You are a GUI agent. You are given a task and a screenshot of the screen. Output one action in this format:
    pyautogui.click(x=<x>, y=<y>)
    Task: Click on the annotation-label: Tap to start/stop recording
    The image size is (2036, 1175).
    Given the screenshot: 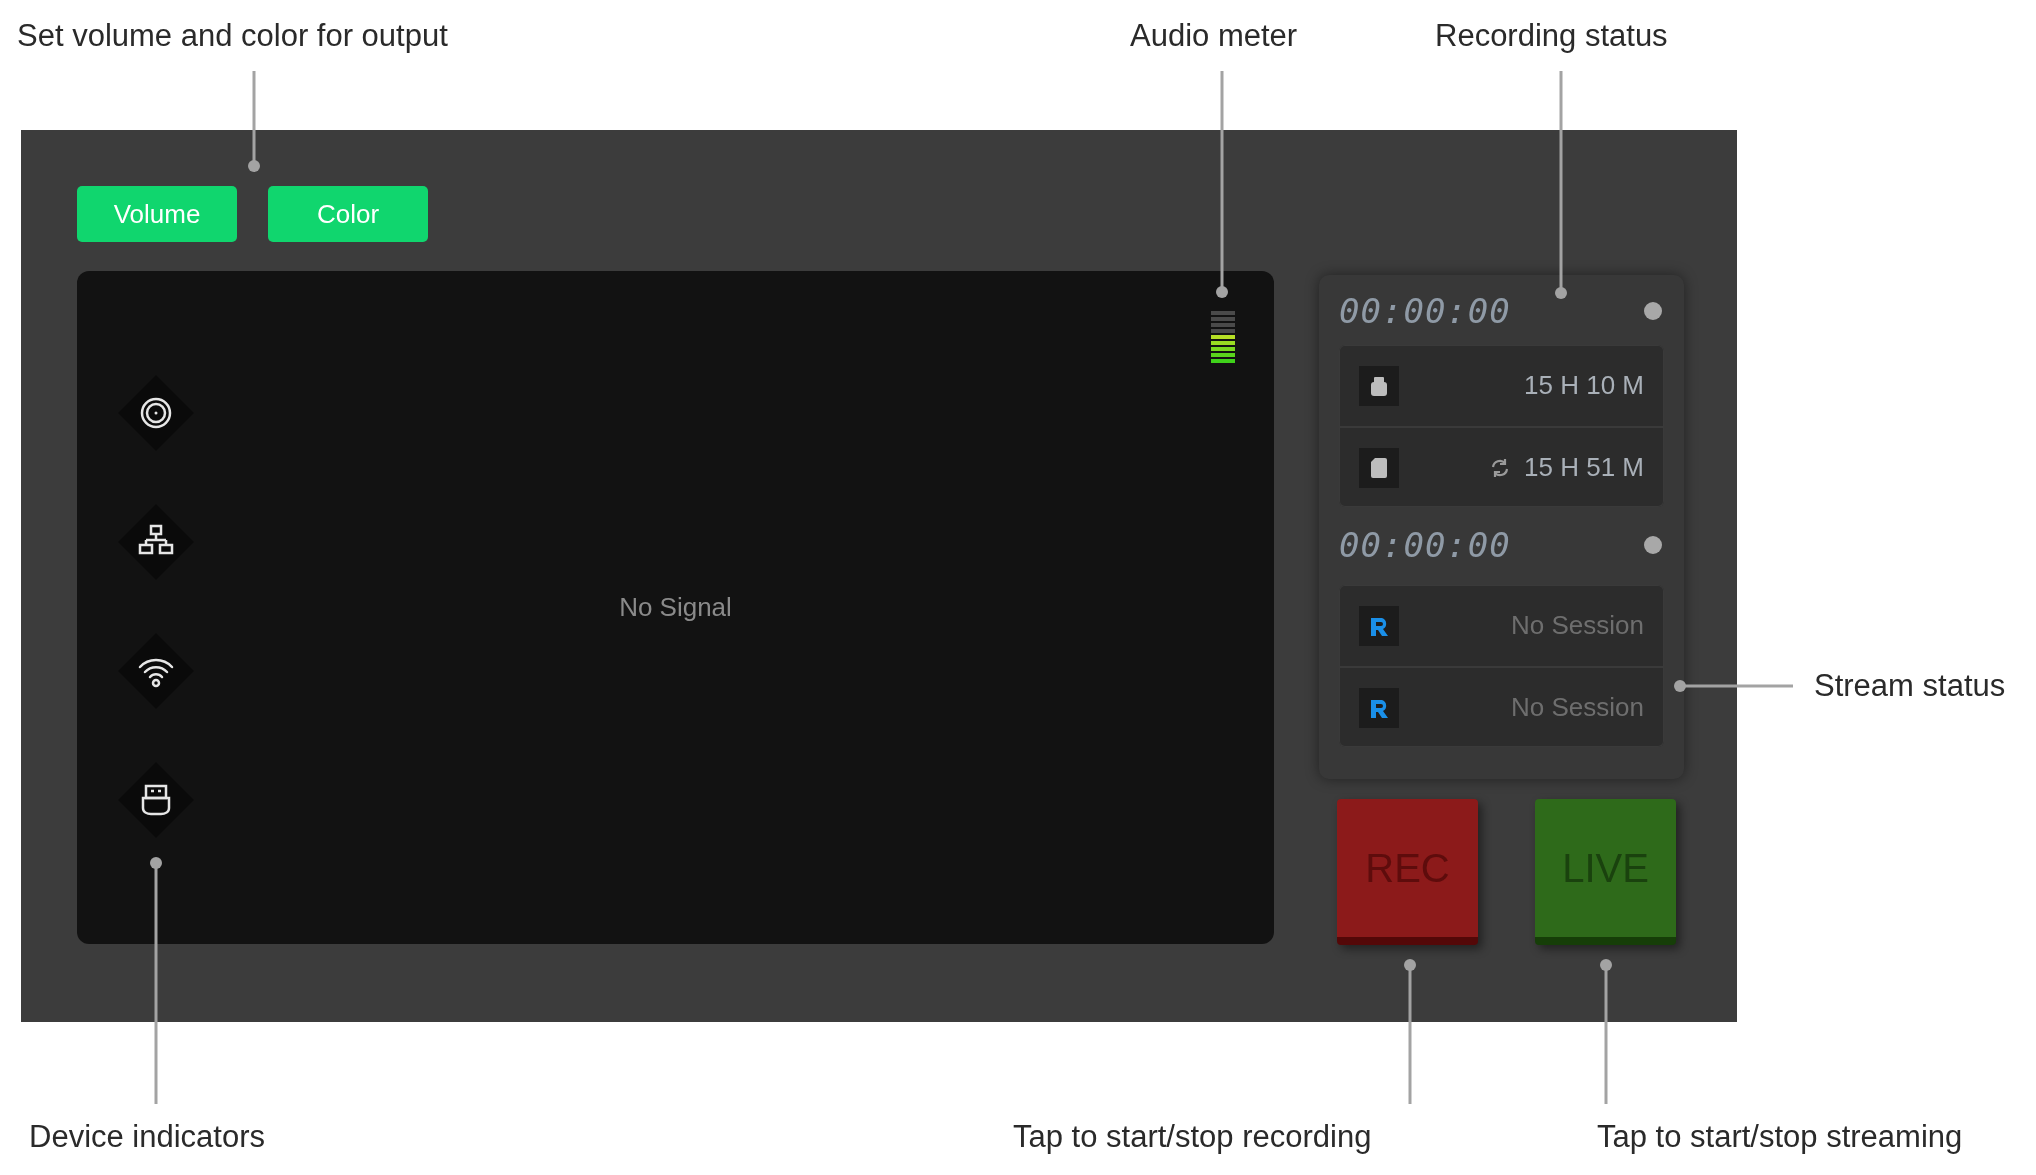 What is the action you would take?
    pyautogui.click(x=1192, y=1137)
    